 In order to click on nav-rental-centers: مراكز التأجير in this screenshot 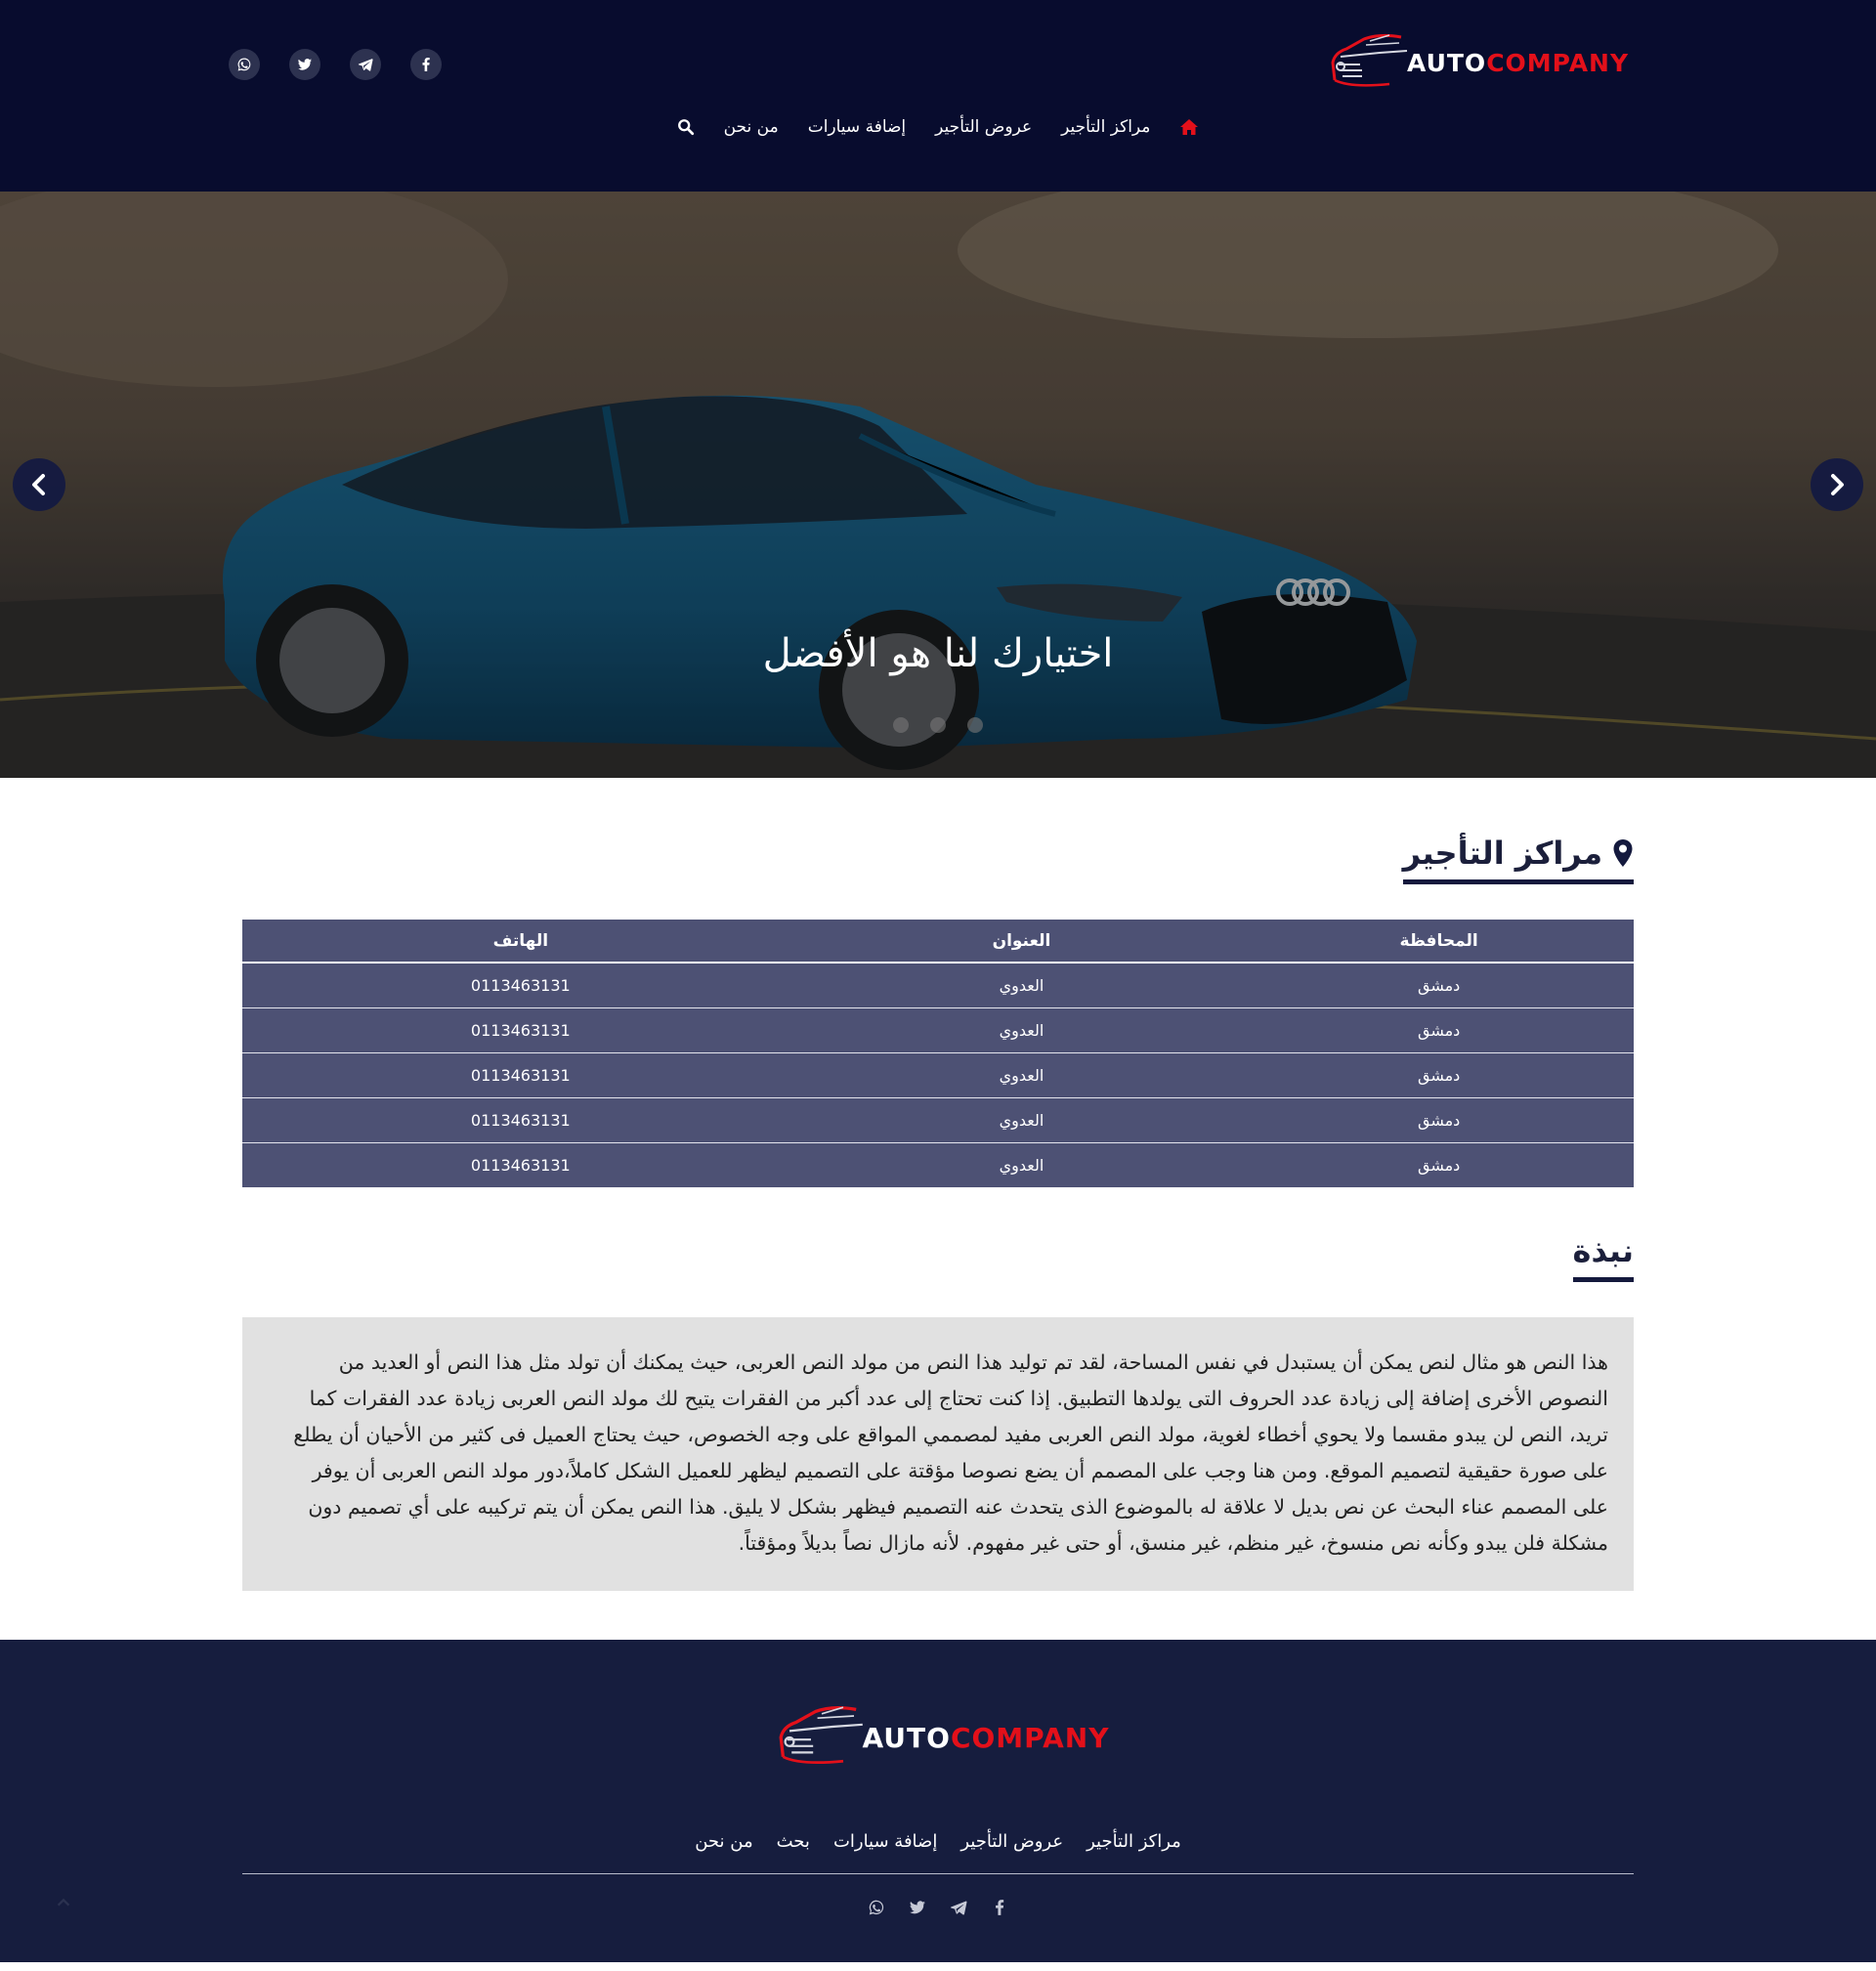, I will do `click(1105, 127)`.